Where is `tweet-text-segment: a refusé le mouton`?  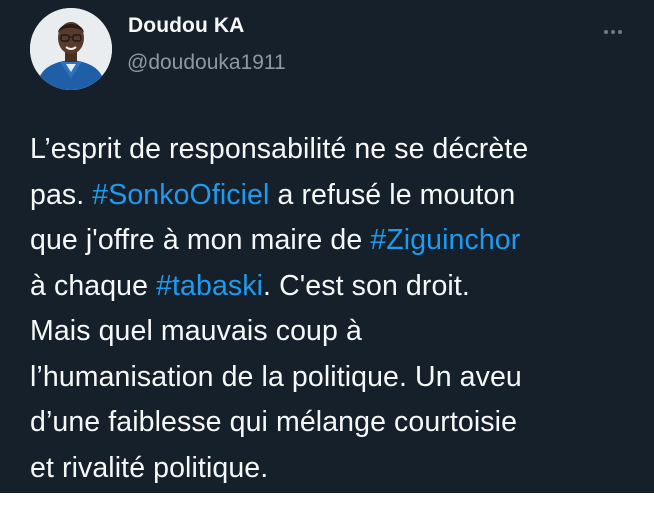 tweet-text-segment: a refusé le mouton is located at coordinates (392, 194).